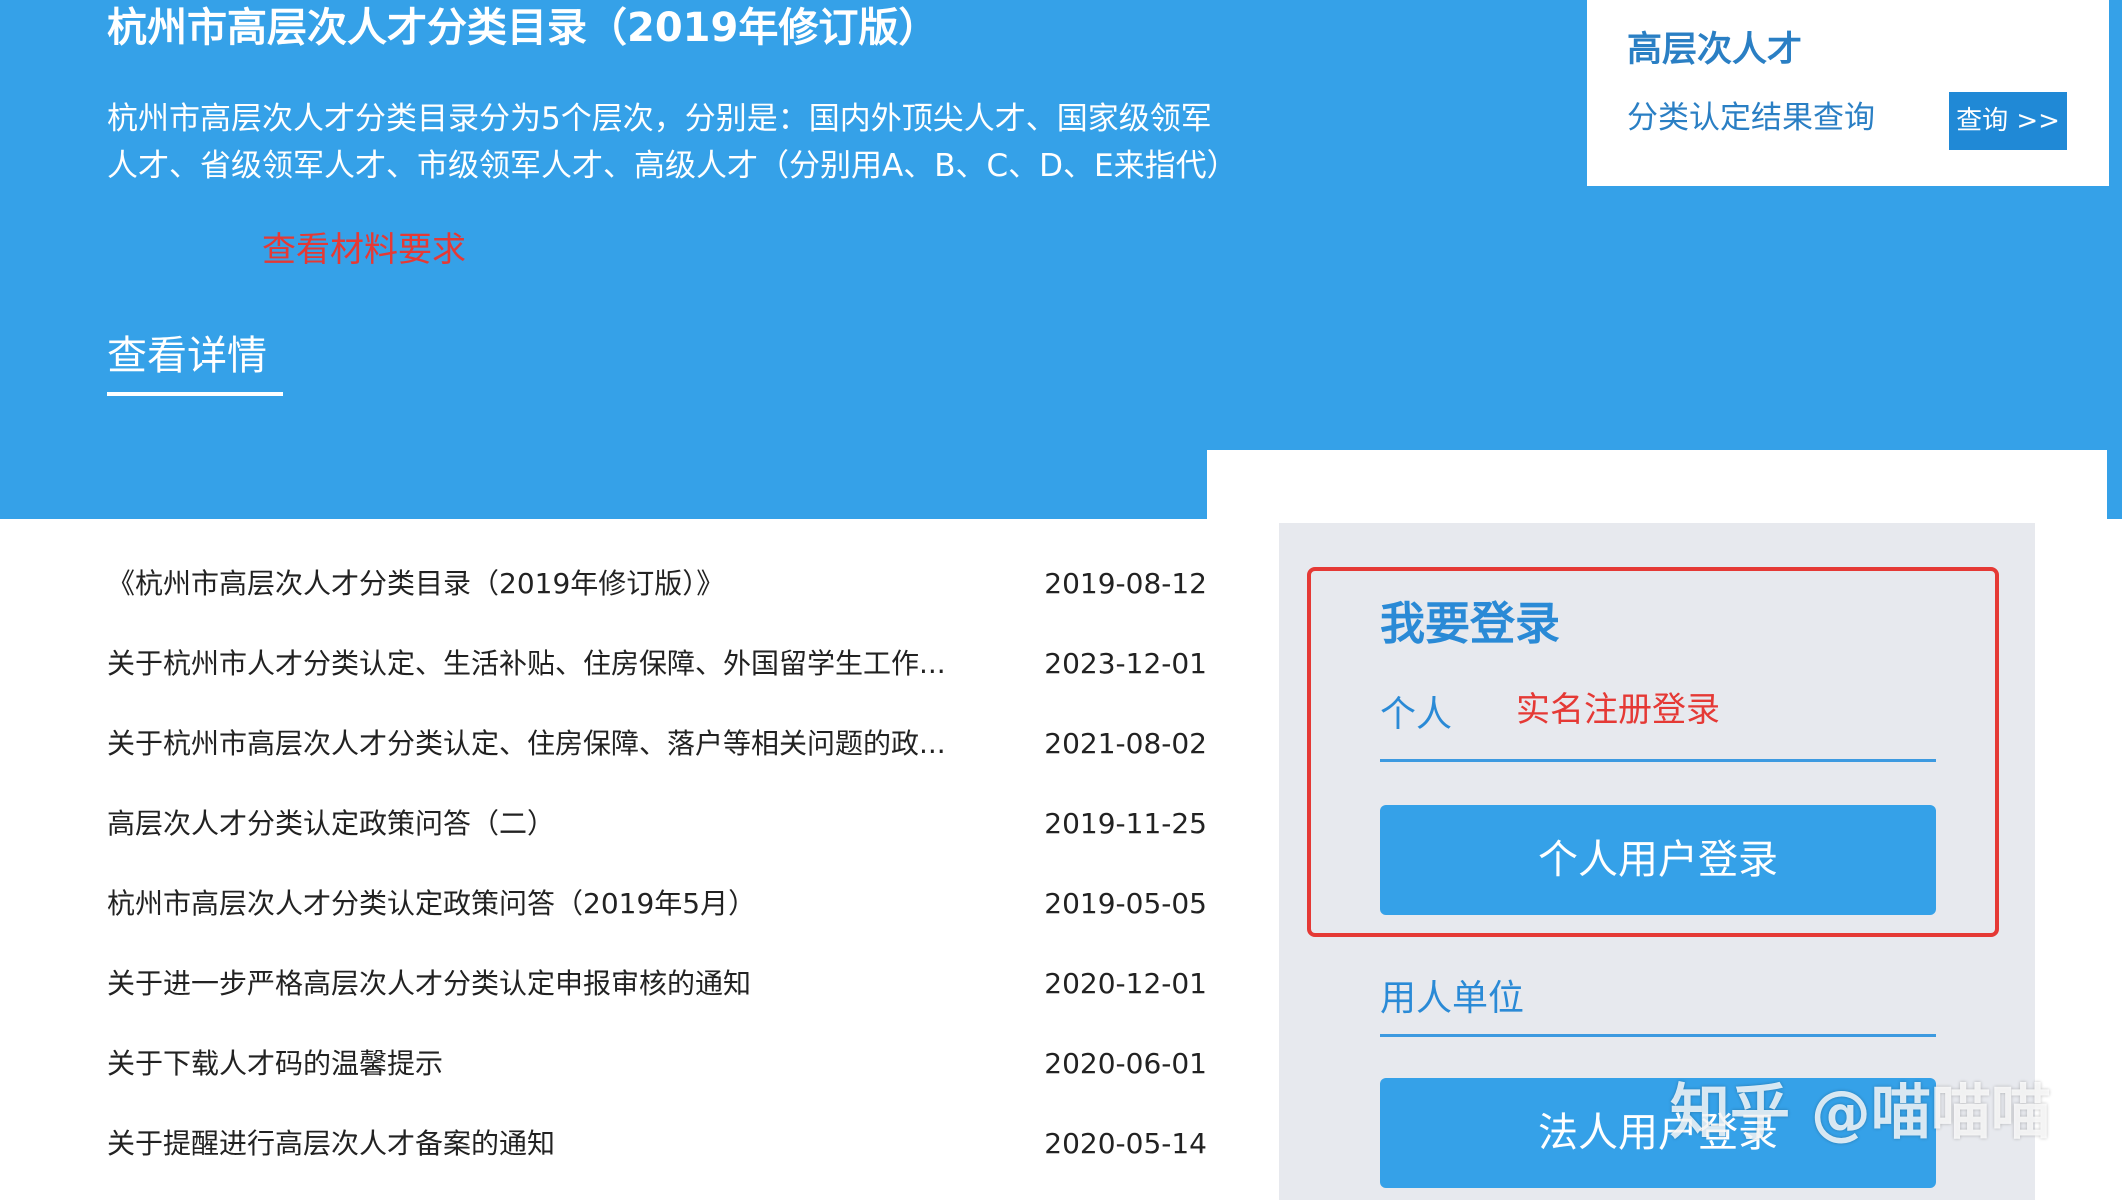 The width and height of the screenshot is (2122, 1200). I want to click on news-title: 关于提醒进行高层次人才备案的通知, so click(532, 1144).